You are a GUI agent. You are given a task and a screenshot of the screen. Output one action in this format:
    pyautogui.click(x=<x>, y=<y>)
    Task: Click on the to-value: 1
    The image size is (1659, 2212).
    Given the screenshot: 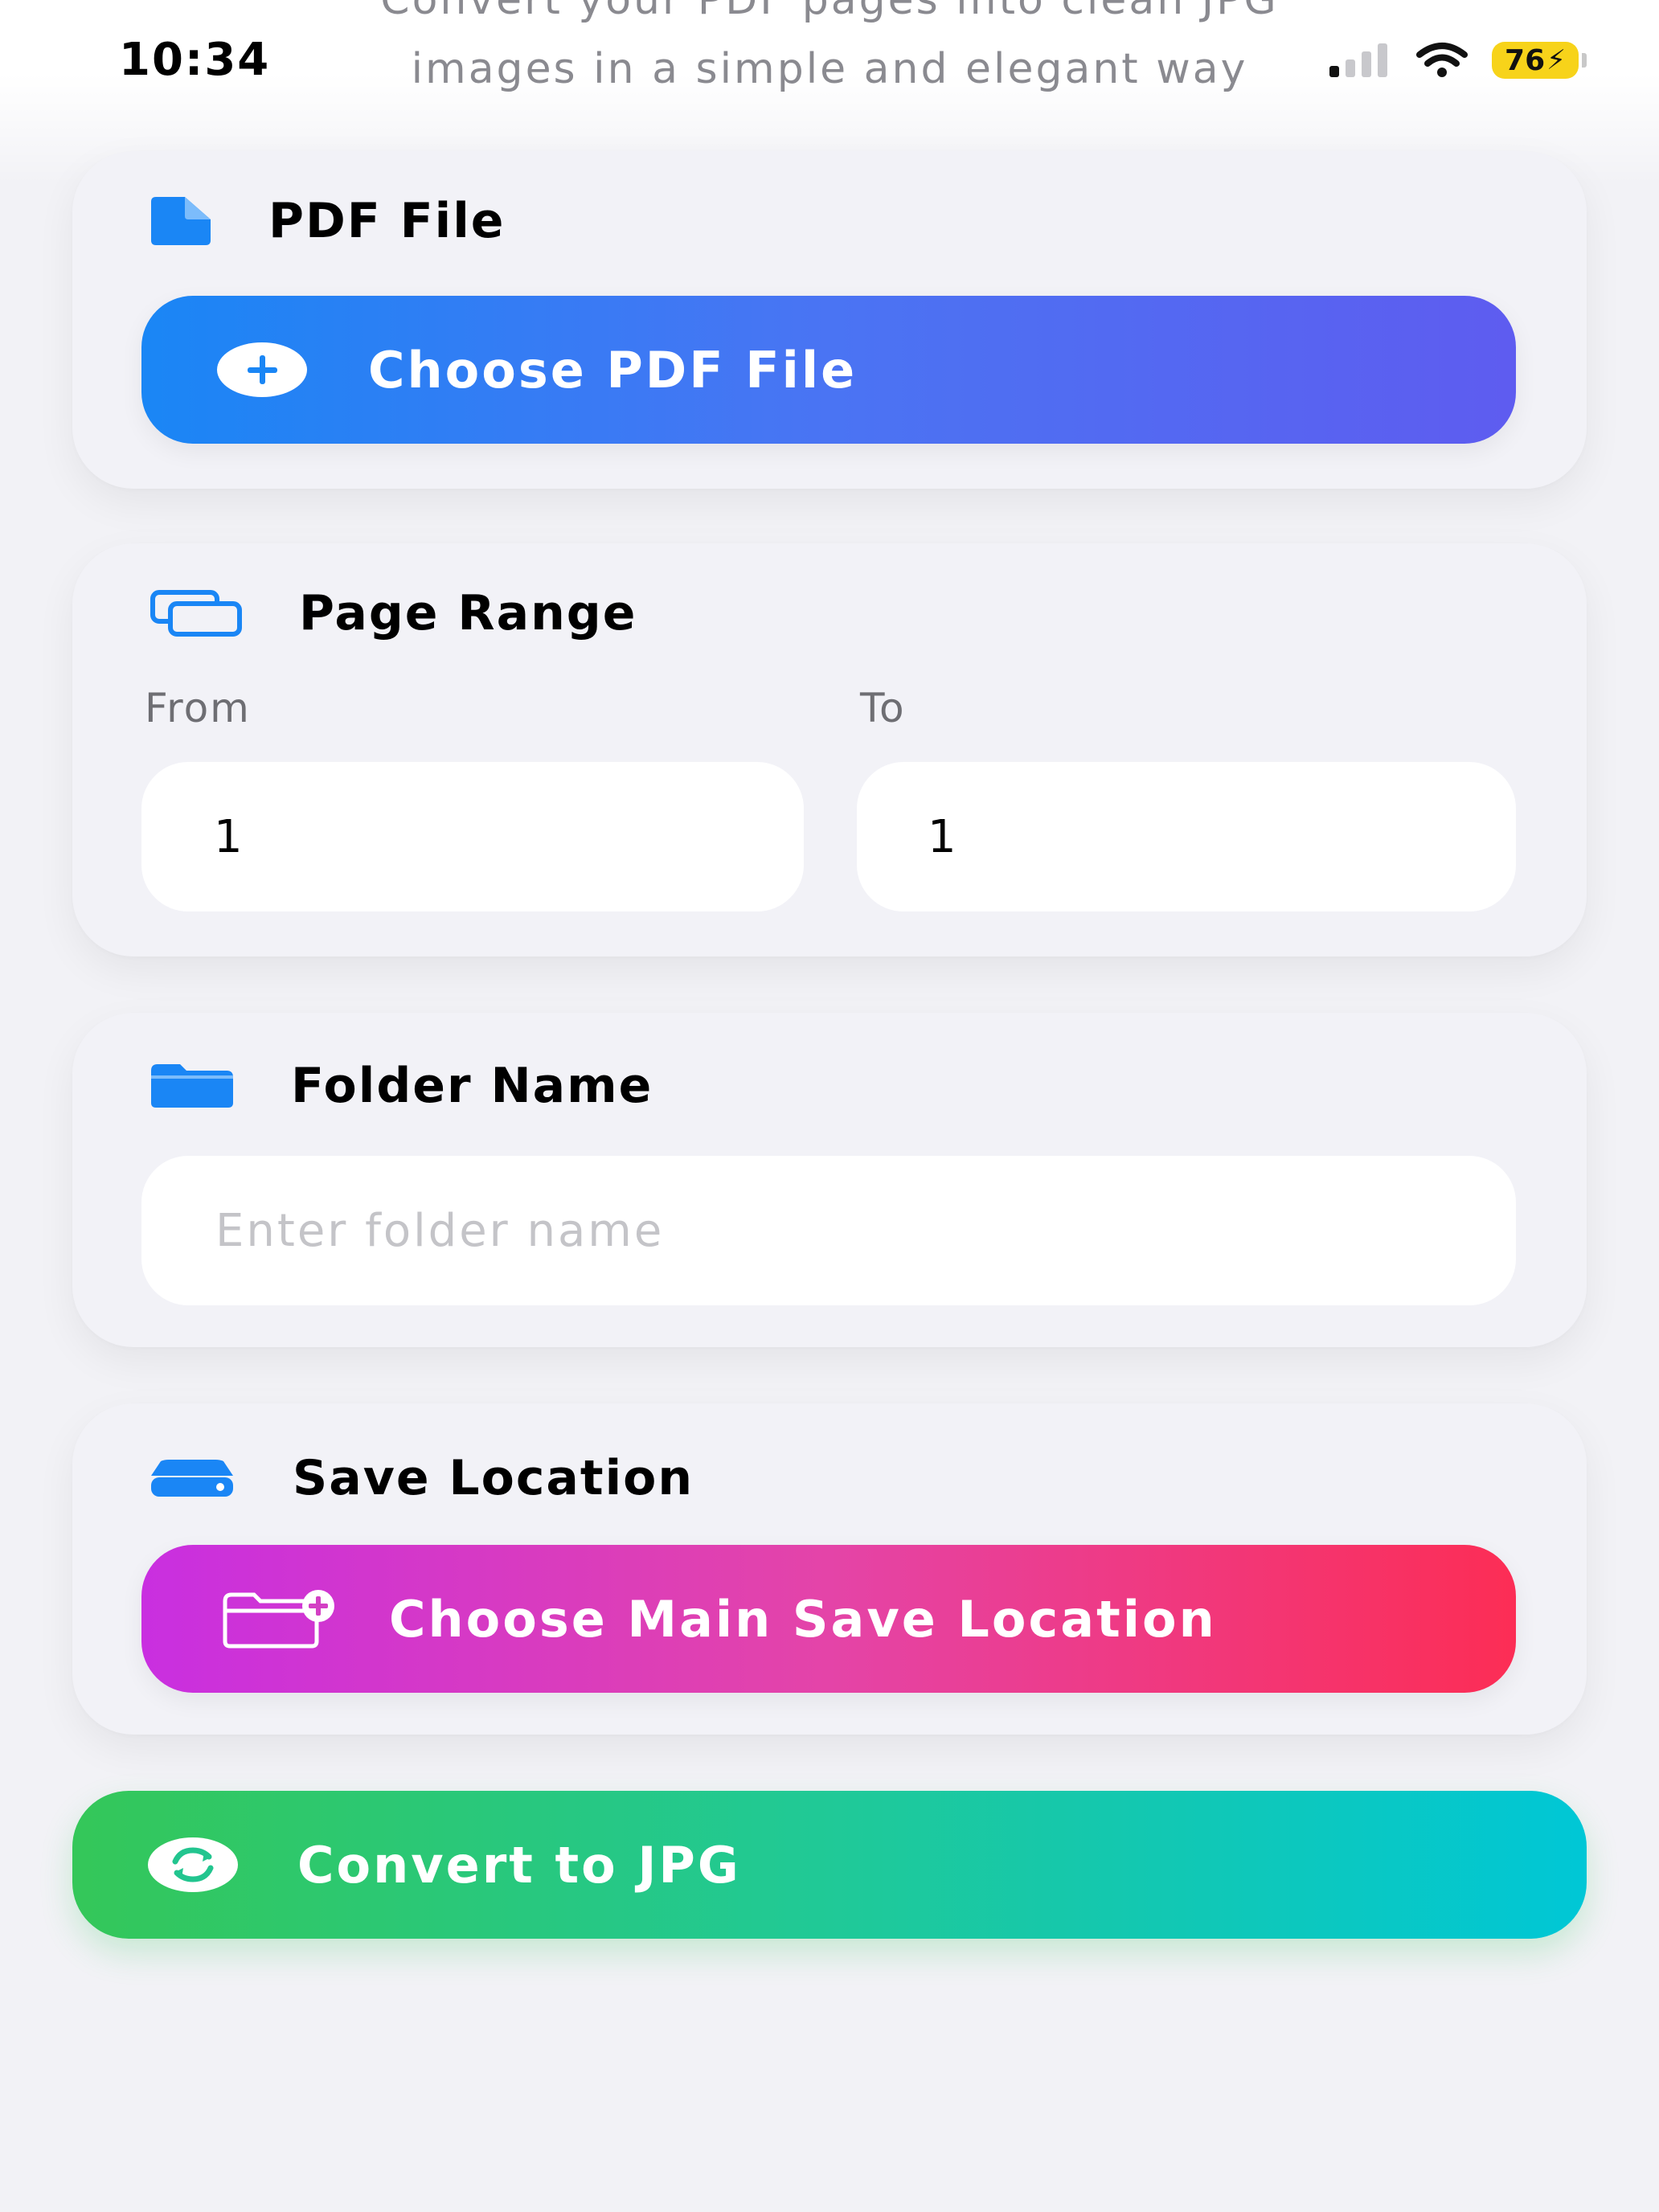 What is the action you would take?
    pyautogui.click(x=942, y=836)
    